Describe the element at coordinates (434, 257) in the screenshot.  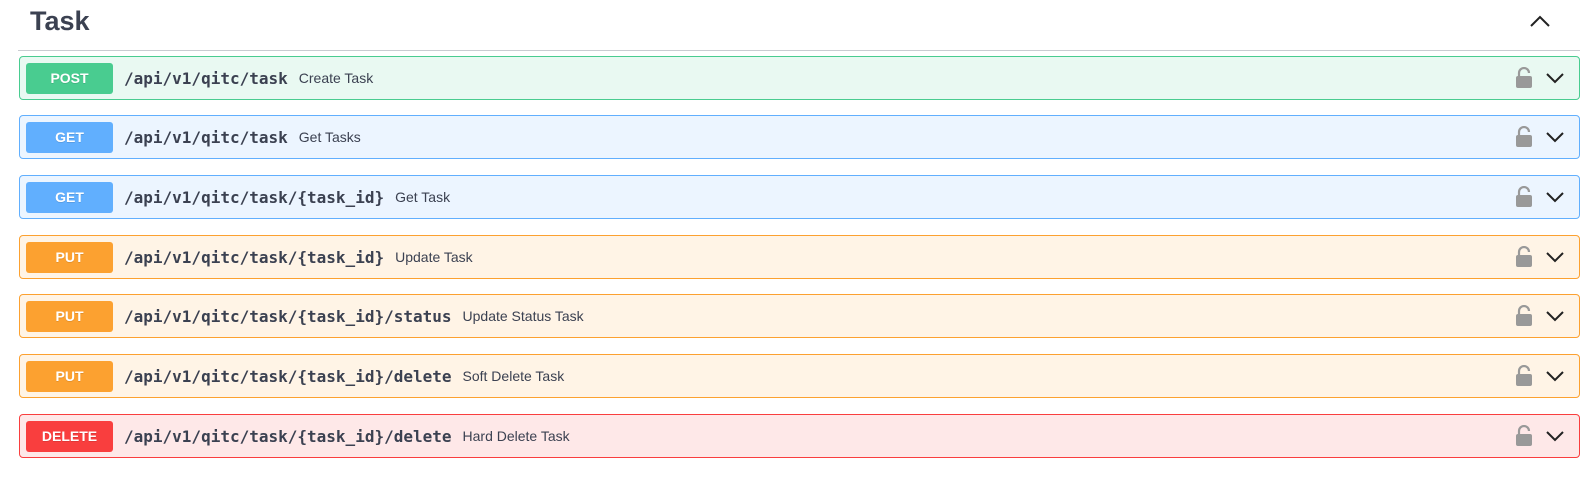
I see `endpoint-summary: Update Task` at that location.